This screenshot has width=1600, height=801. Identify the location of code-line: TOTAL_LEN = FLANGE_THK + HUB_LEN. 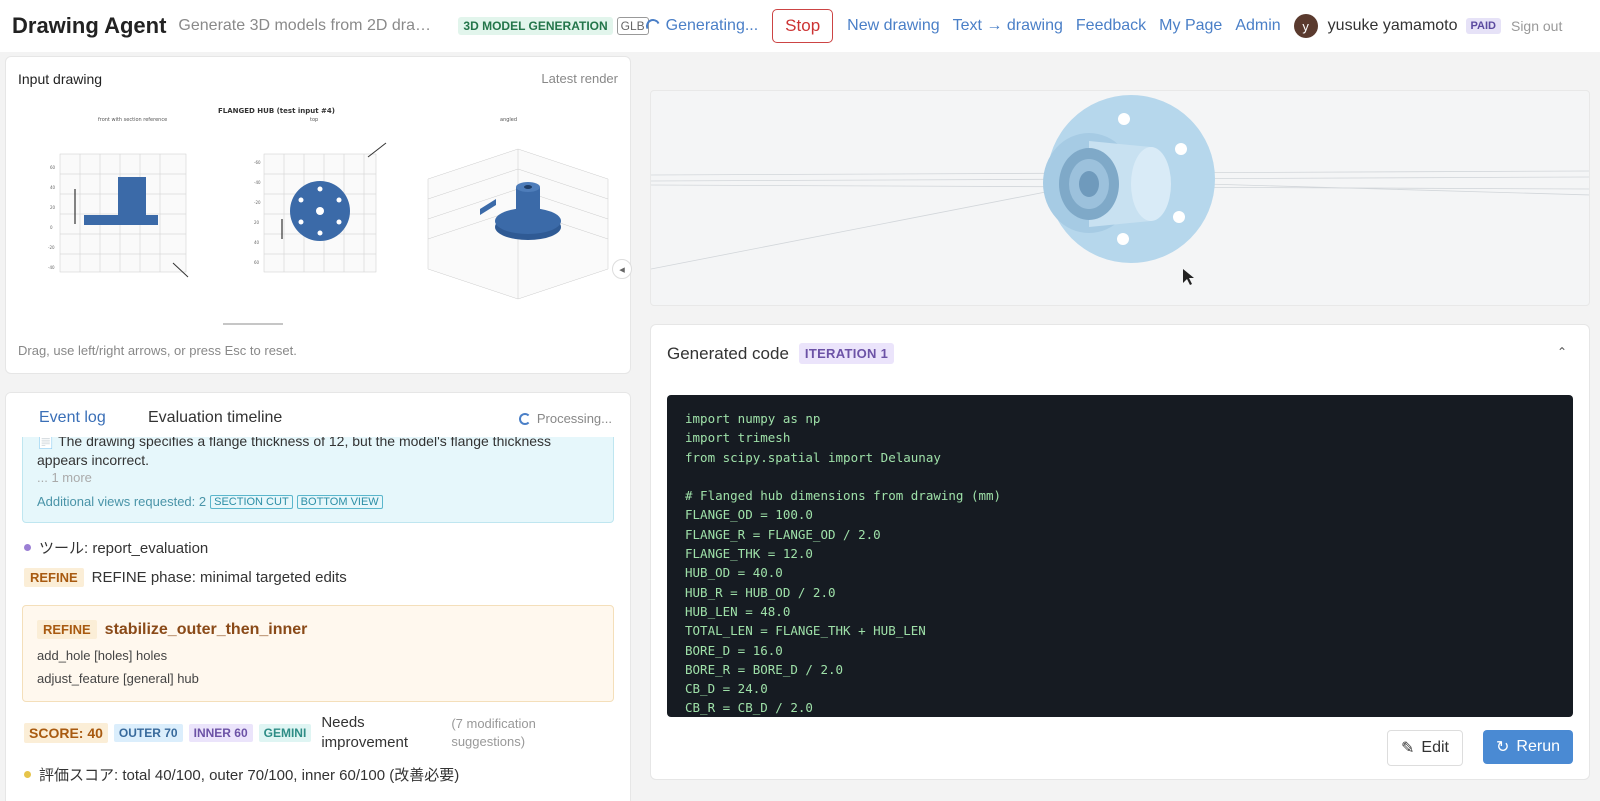
(805, 631).